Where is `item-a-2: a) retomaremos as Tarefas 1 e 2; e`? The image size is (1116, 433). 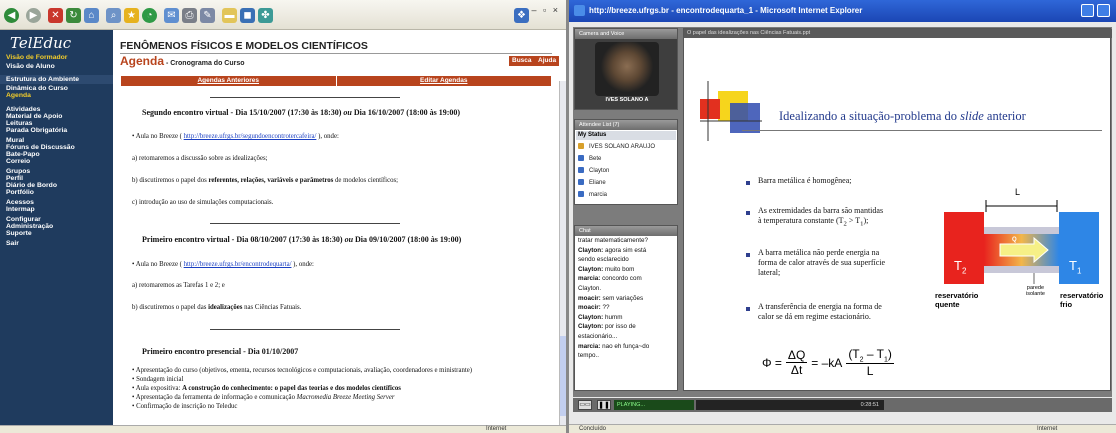 item-a-2: a) retomaremos as Tarefas 1 e 2; e is located at coordinates (178, 285).